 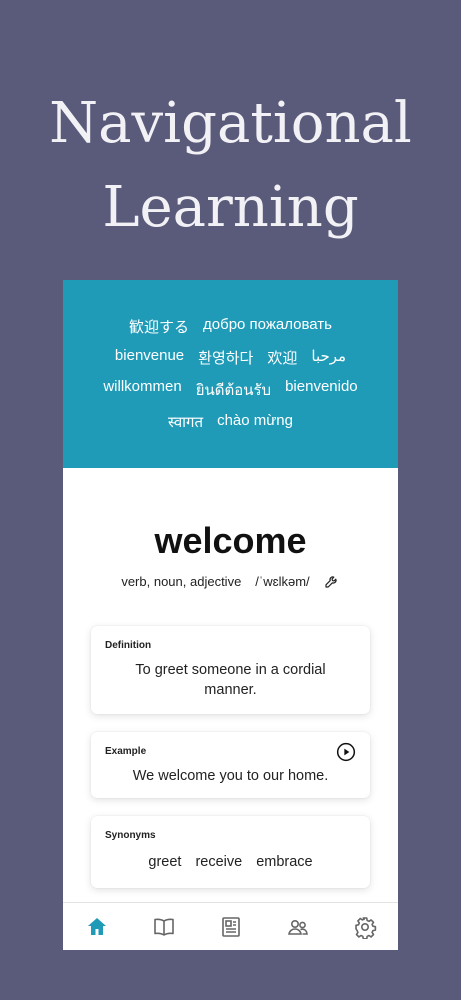 What do you see at coordinates (149, 355) in the screenshot?
I see `greeting-french: bienvenue` at bounding box center [149, 355].